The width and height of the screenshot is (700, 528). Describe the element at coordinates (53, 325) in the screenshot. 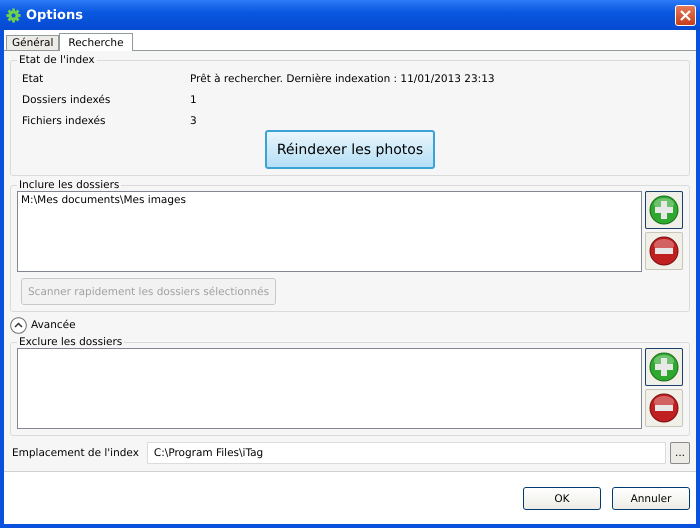

I see `advanced-label: Avancée` at that location.